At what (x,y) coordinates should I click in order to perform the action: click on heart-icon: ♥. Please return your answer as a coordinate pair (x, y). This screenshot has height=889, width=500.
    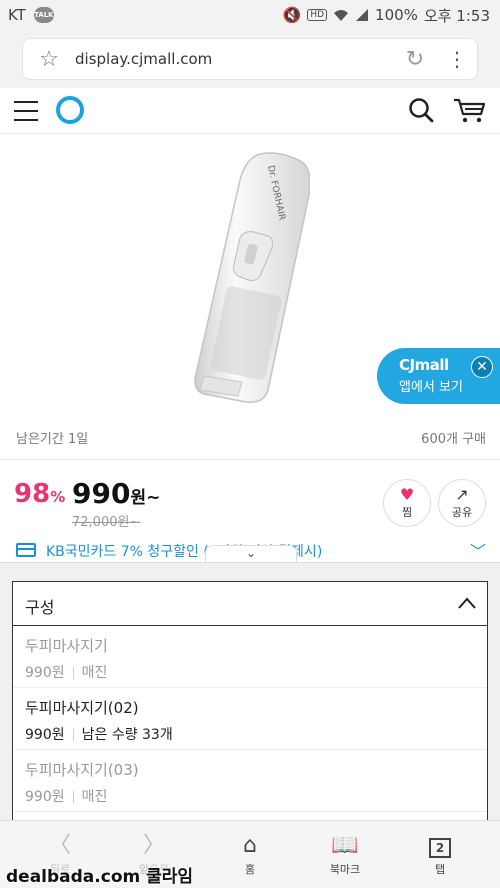
    Looking at the image, I should click on (407, 494).